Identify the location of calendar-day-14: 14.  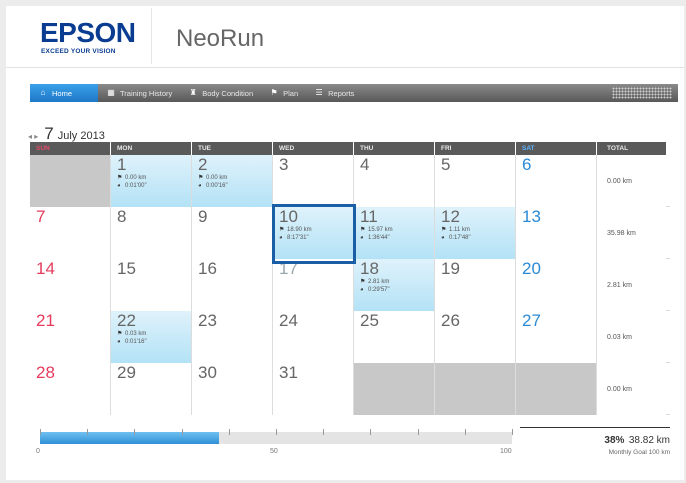
(70, 285).